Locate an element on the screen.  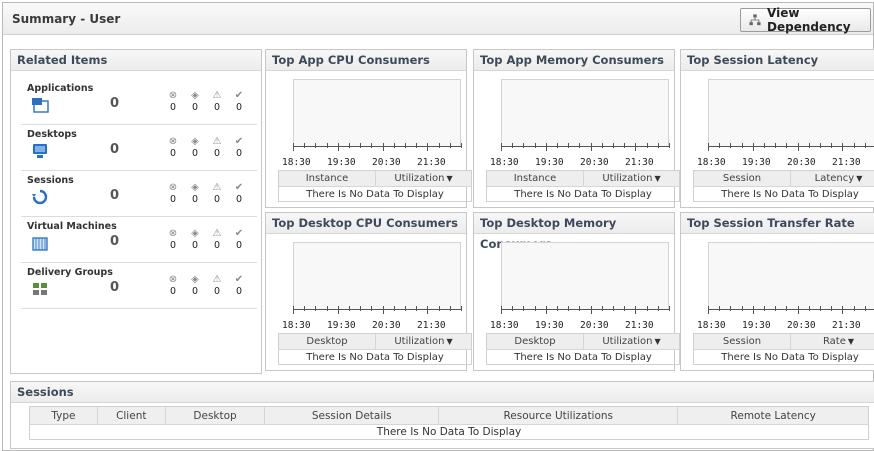
view-dependency-button: View Dependency is located at coordinates (805, 20).